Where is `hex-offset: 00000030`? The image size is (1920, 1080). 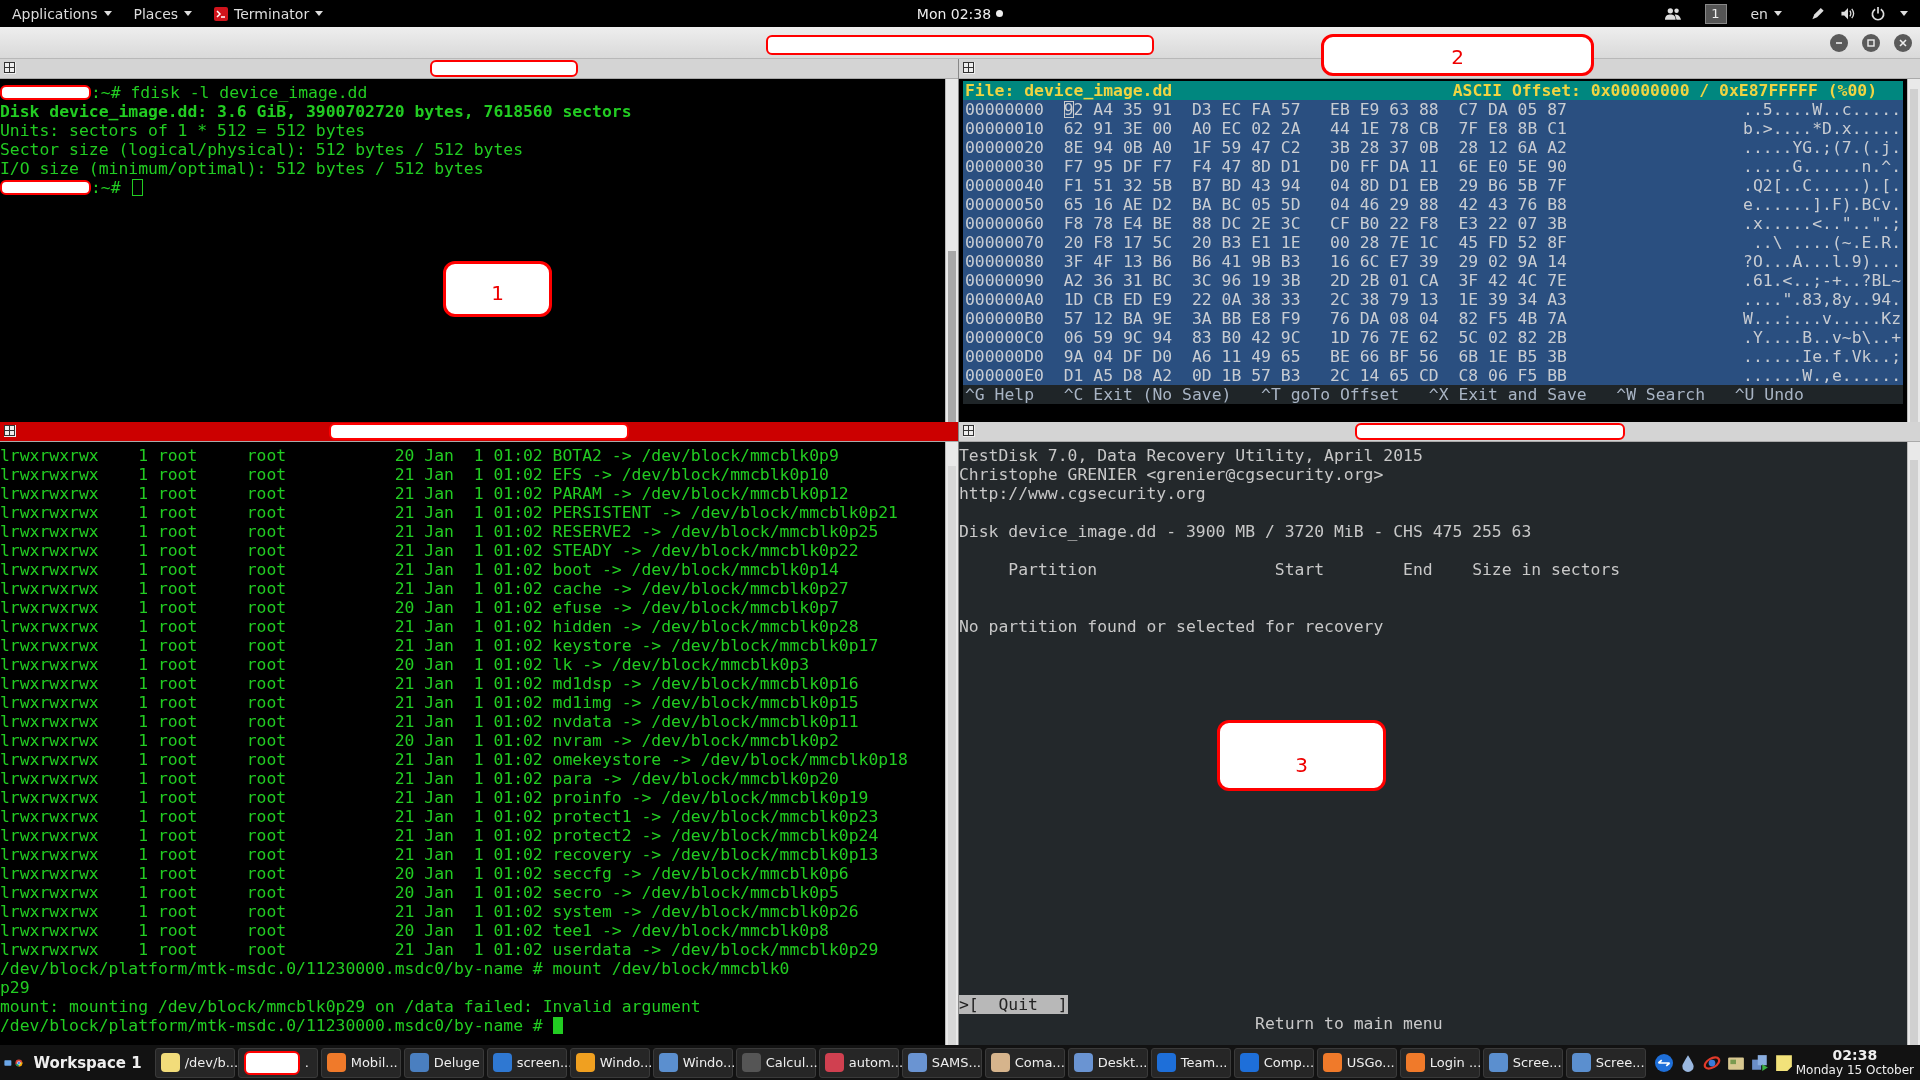 hex-offset: 00000030 is located at coordinates (1004, 166).